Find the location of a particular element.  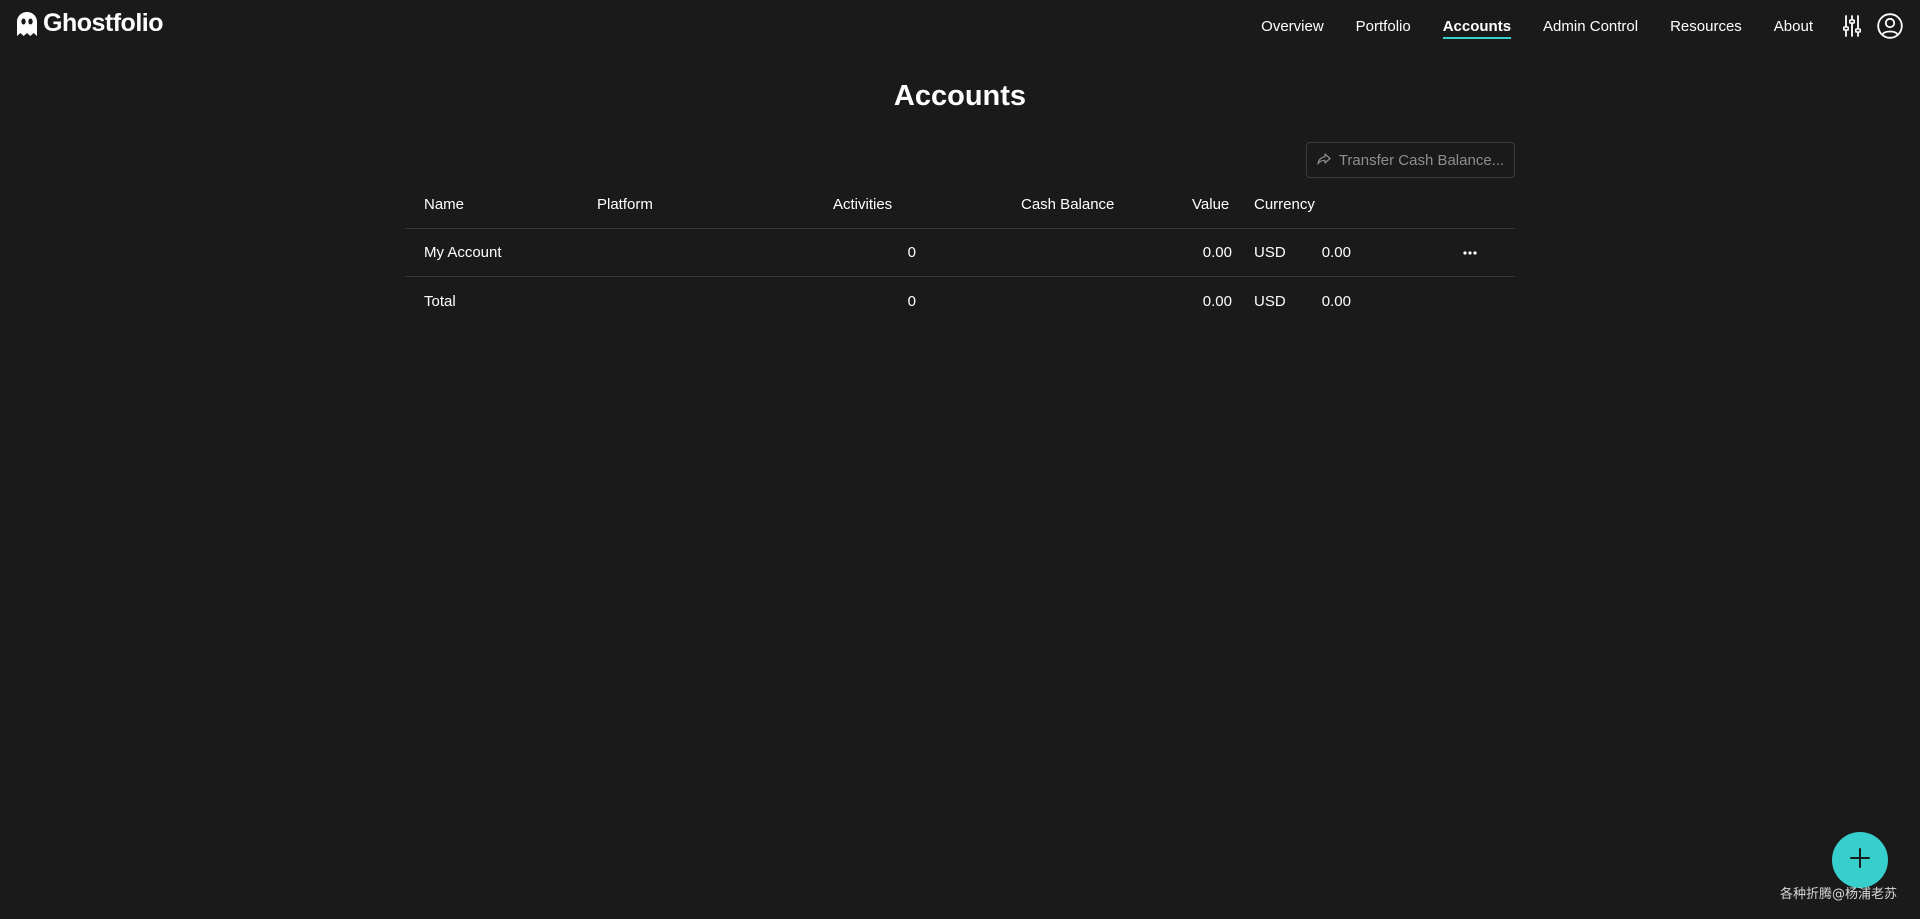

table-total-row: Total 0 0.00 0.00 USD is located at coordinates (960, 301).